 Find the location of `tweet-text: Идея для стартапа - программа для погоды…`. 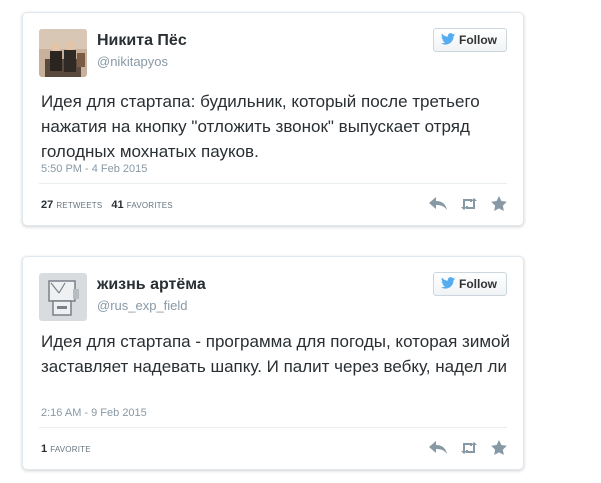

tweet-text: Идея для стартапа - программа для погоды… is located at coordinates (275, 354).